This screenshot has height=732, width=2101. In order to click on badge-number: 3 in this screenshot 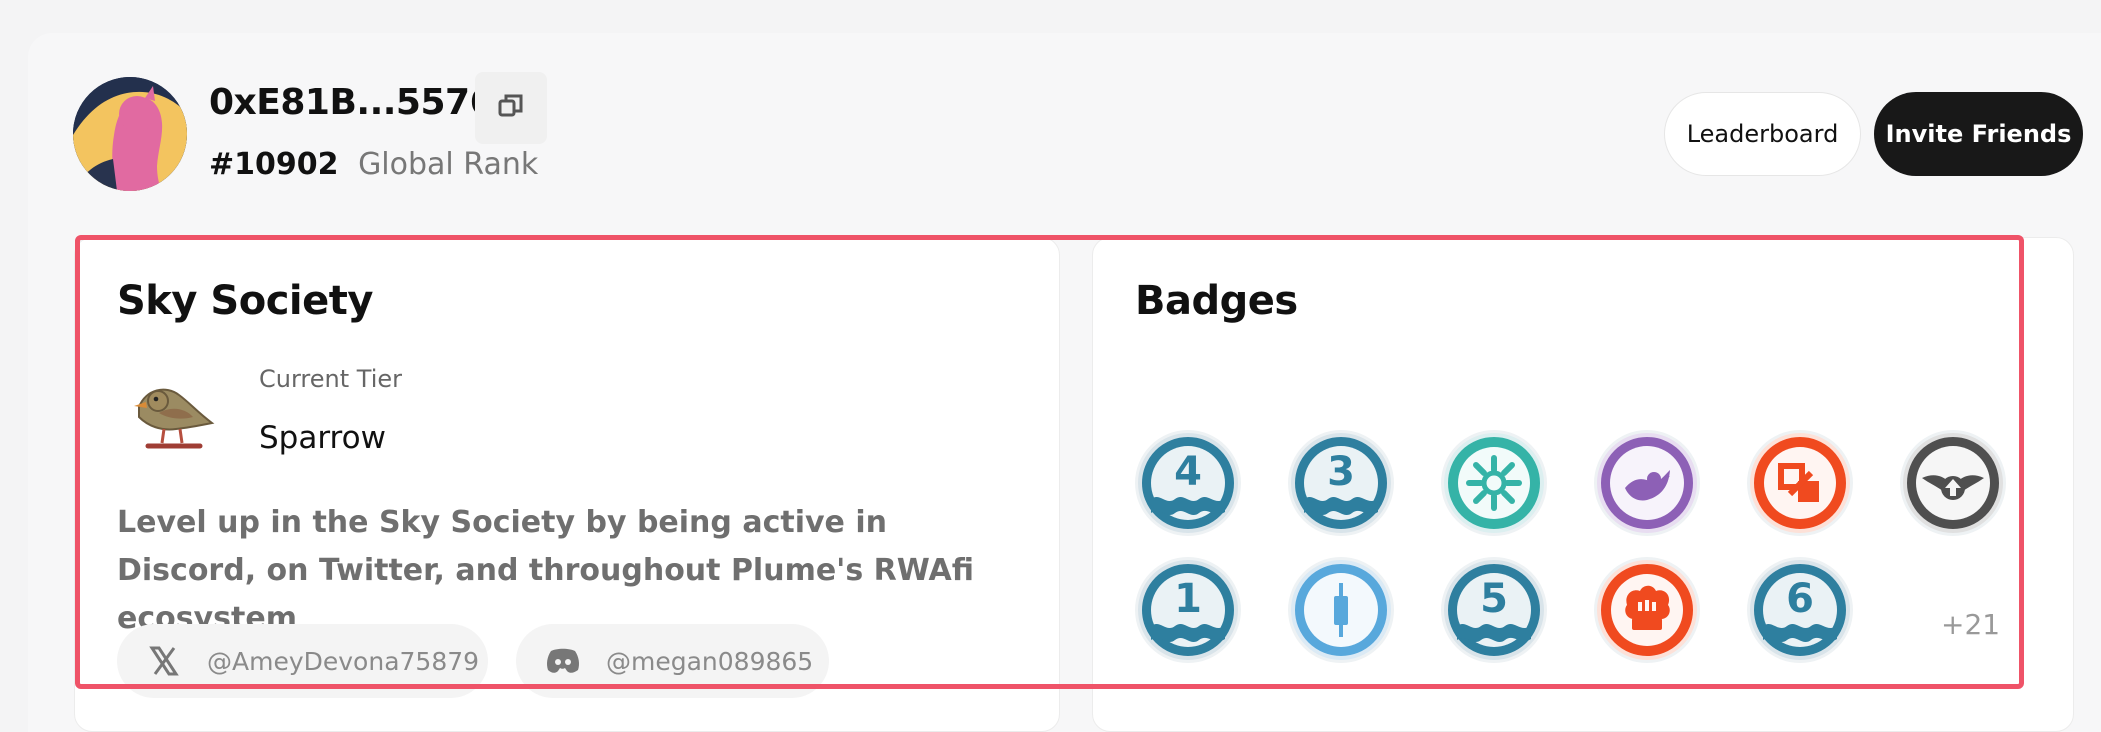, I will do `click(1341, 472)`.